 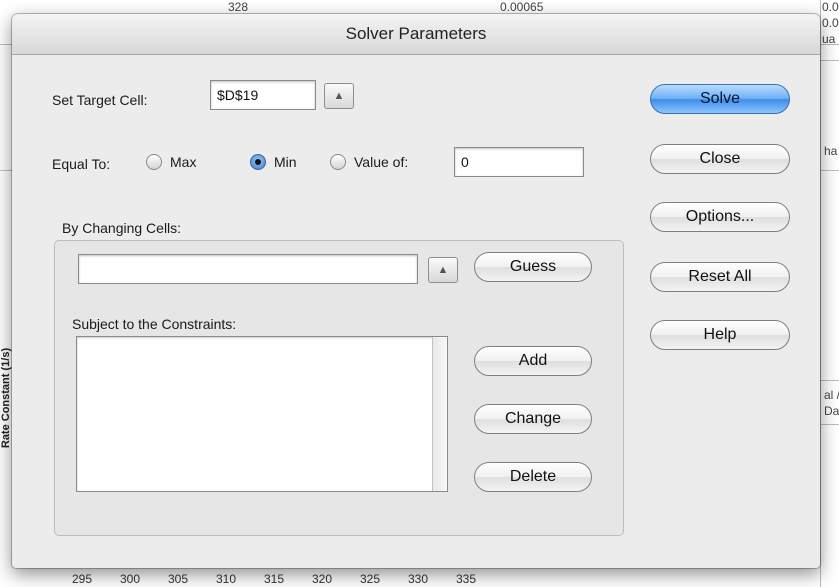 I want to click on add-button: Add, so click(x=533, y=361).